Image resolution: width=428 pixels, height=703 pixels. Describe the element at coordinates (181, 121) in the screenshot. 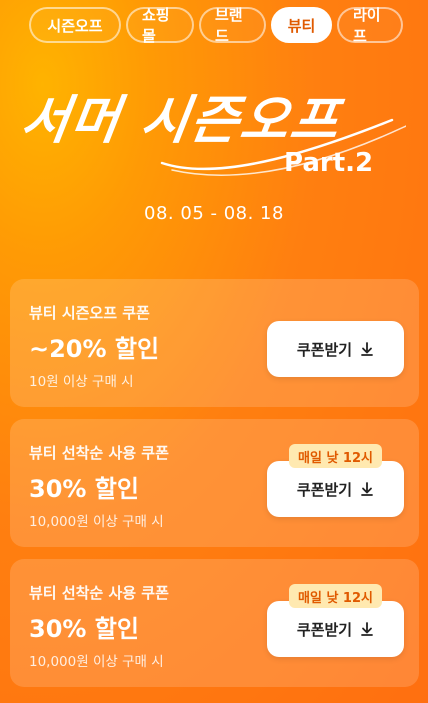

I see `hero-title-text: 서머 시즌오프` at that location.